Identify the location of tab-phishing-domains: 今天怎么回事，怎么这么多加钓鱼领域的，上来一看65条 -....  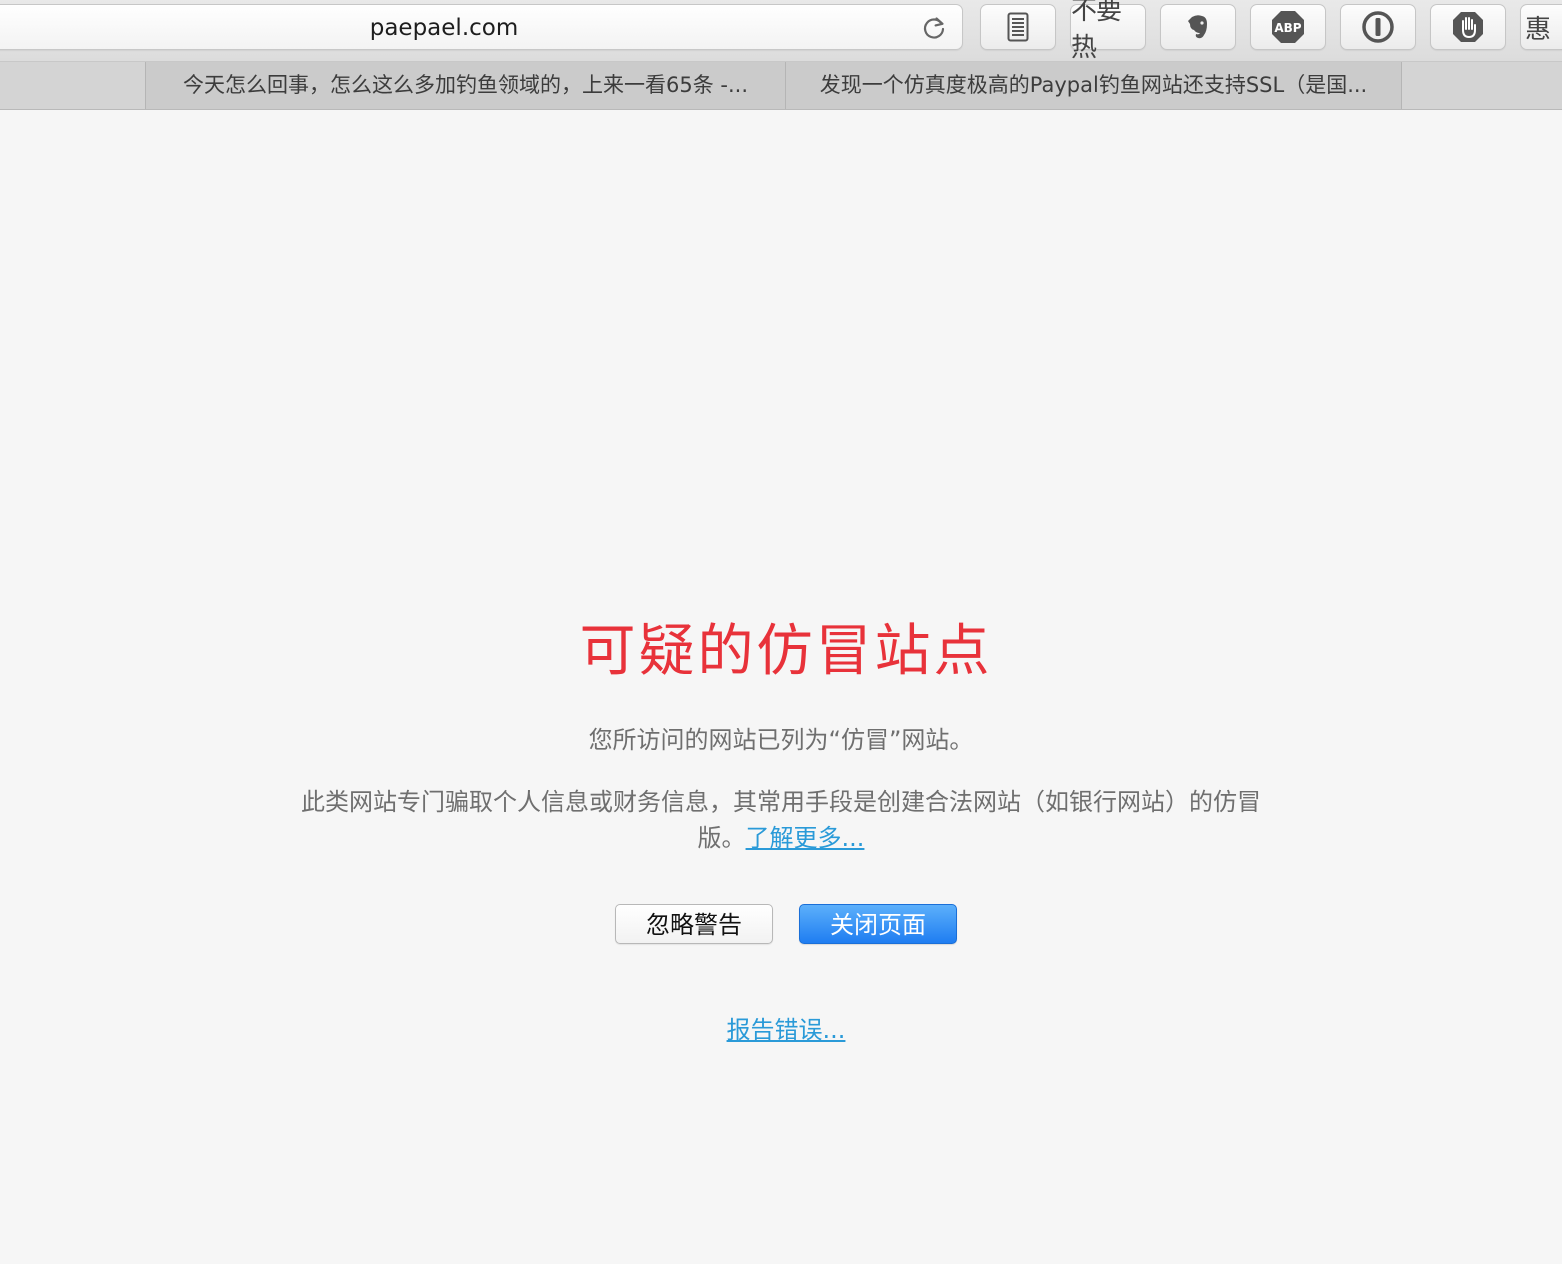
(465, 85).